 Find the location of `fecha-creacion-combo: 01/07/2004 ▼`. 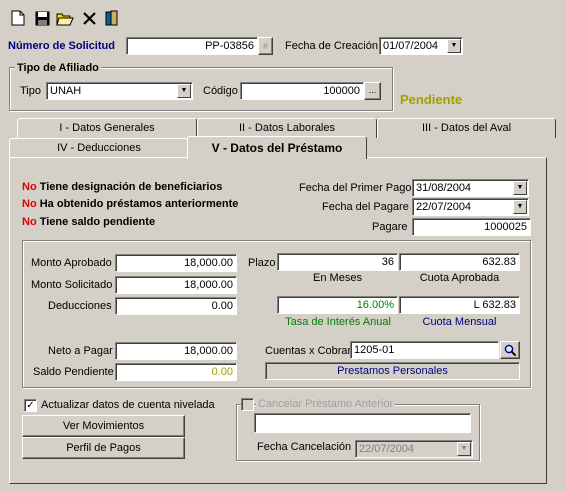

fecha-creacion-combo: 01/07/2004 ▼ is located at coordinates (421, 46).